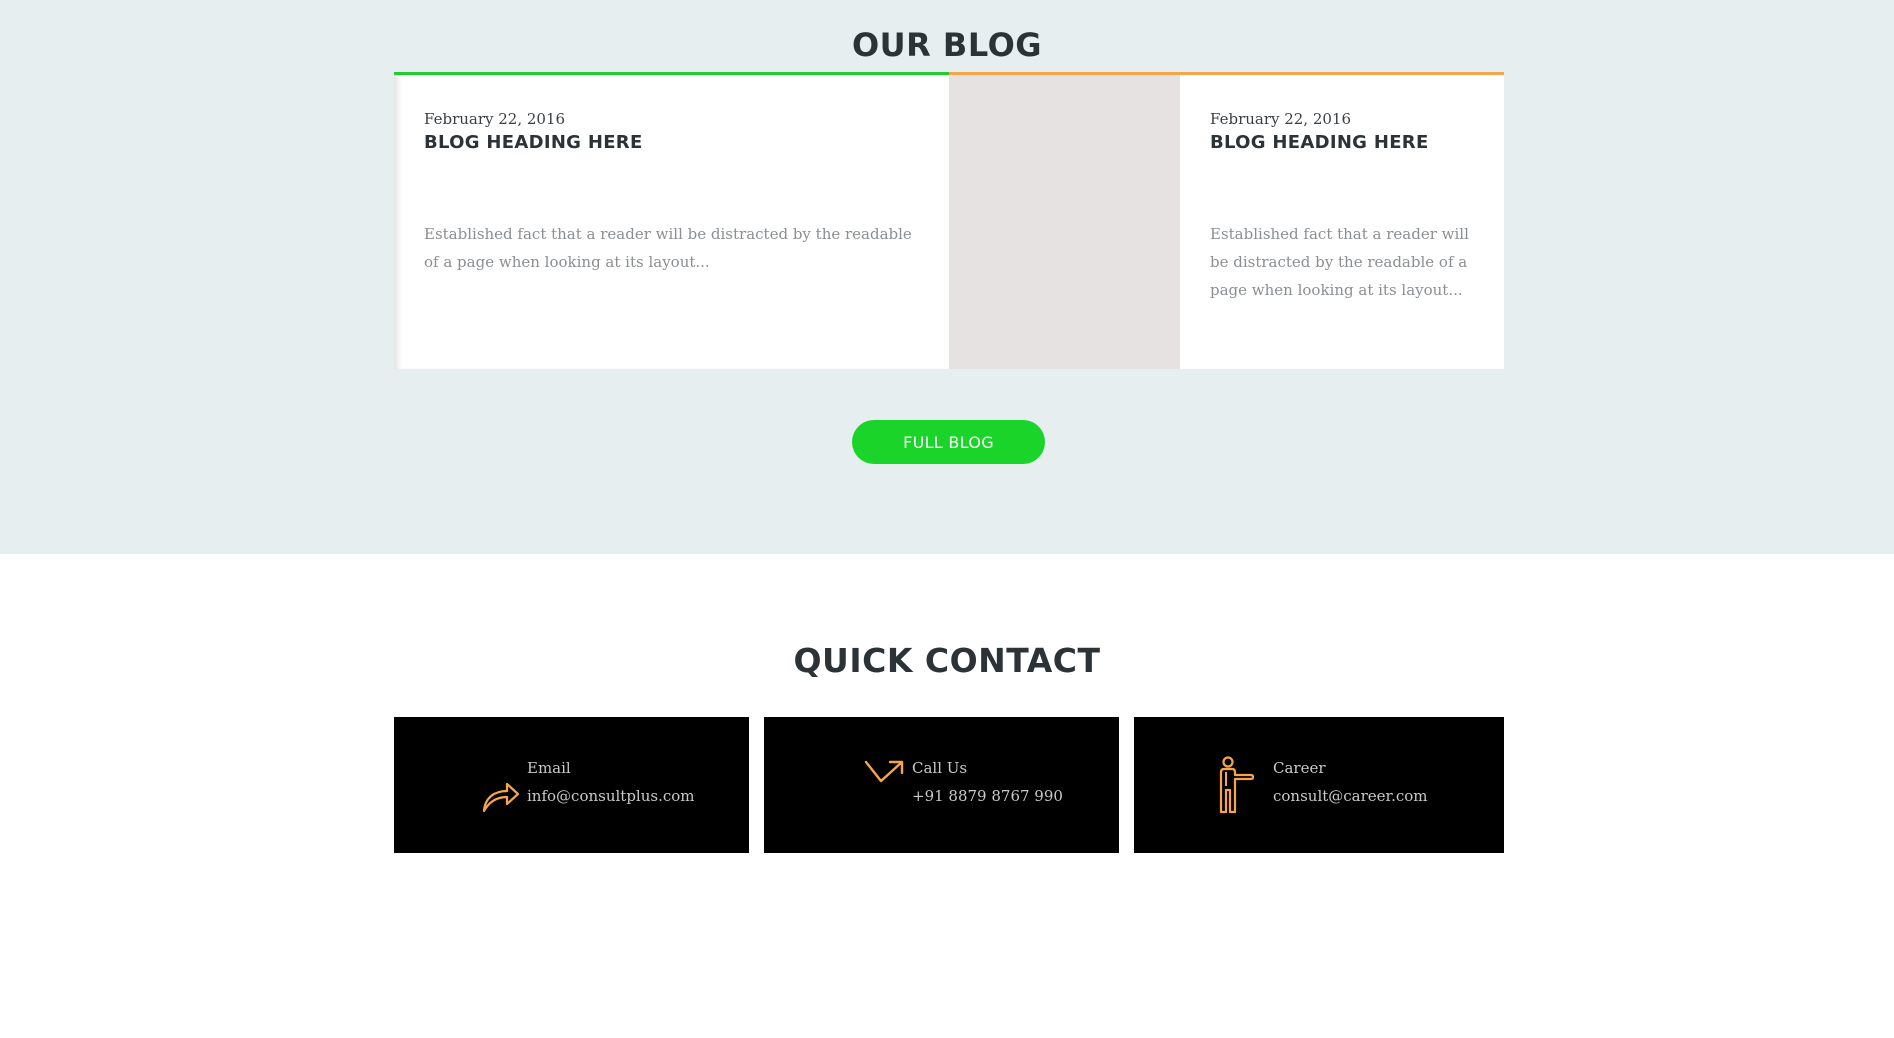  What do you see at coordinates (987, 796) in the screenshot?
I see `contact-value: +91 8879 8767 990` at bounding box center [987, 796].